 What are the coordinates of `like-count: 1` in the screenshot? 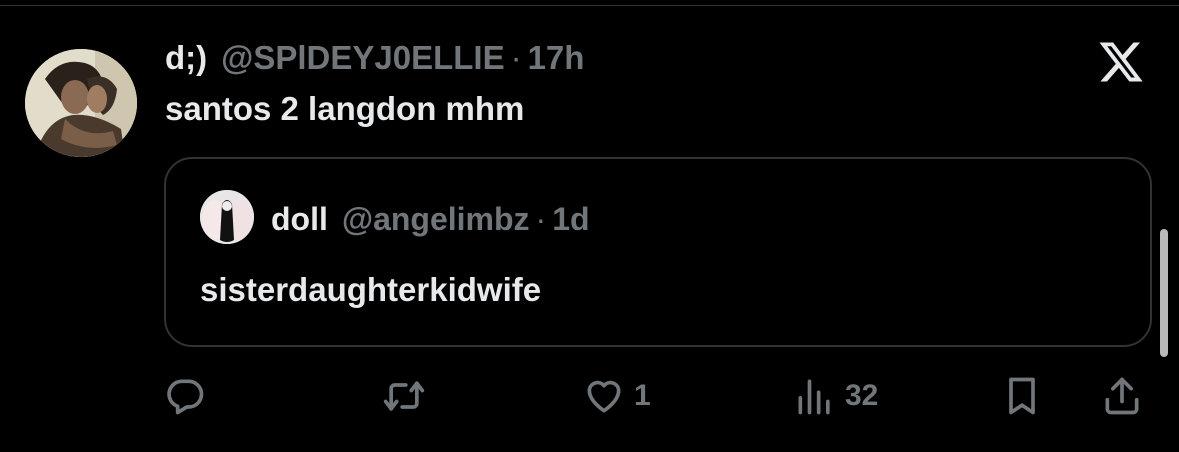 It's located at (642, 395).